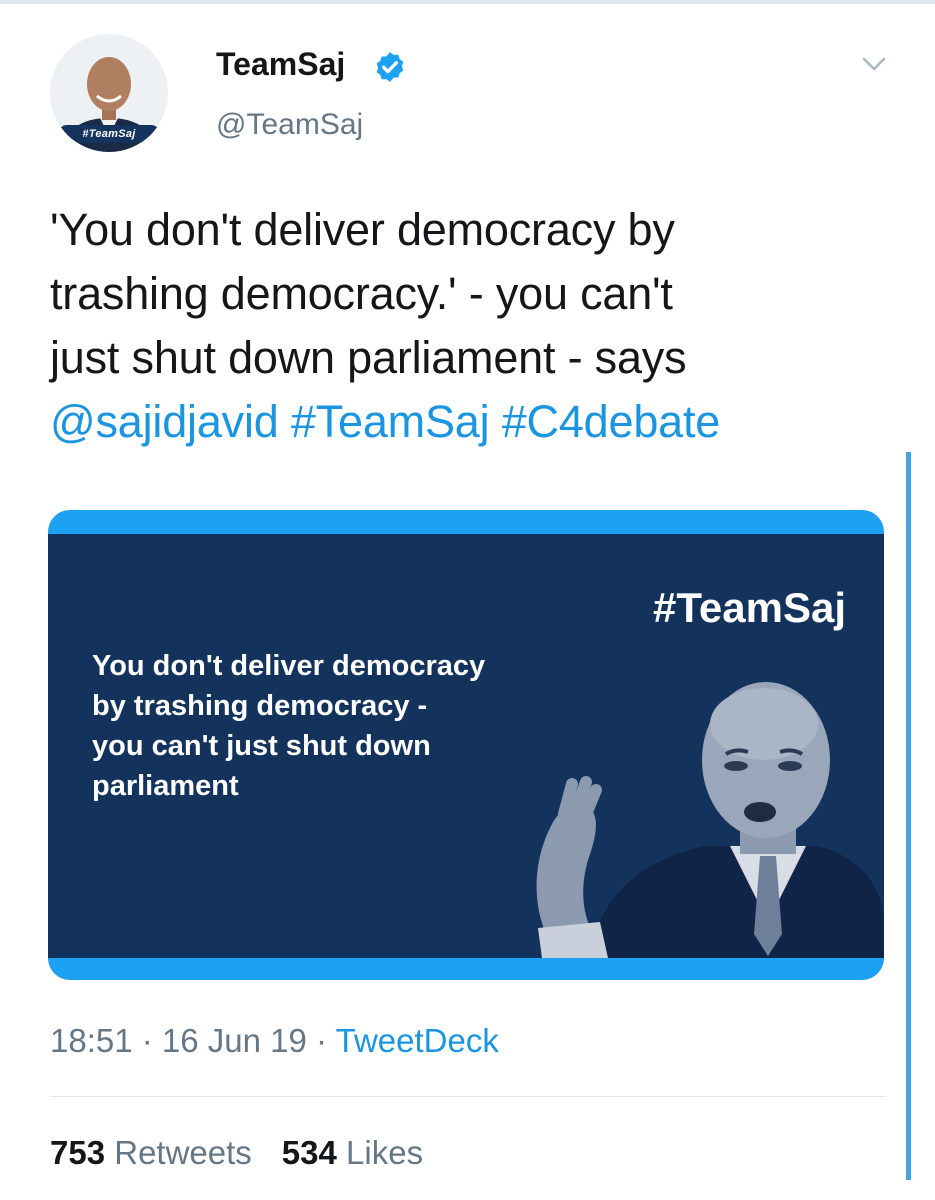 The image size is (935, 1200). What do you see at coordinates (309, 1152) in the screenshot?
I see `likes-count: 534` at bounding box center [309, 1152].